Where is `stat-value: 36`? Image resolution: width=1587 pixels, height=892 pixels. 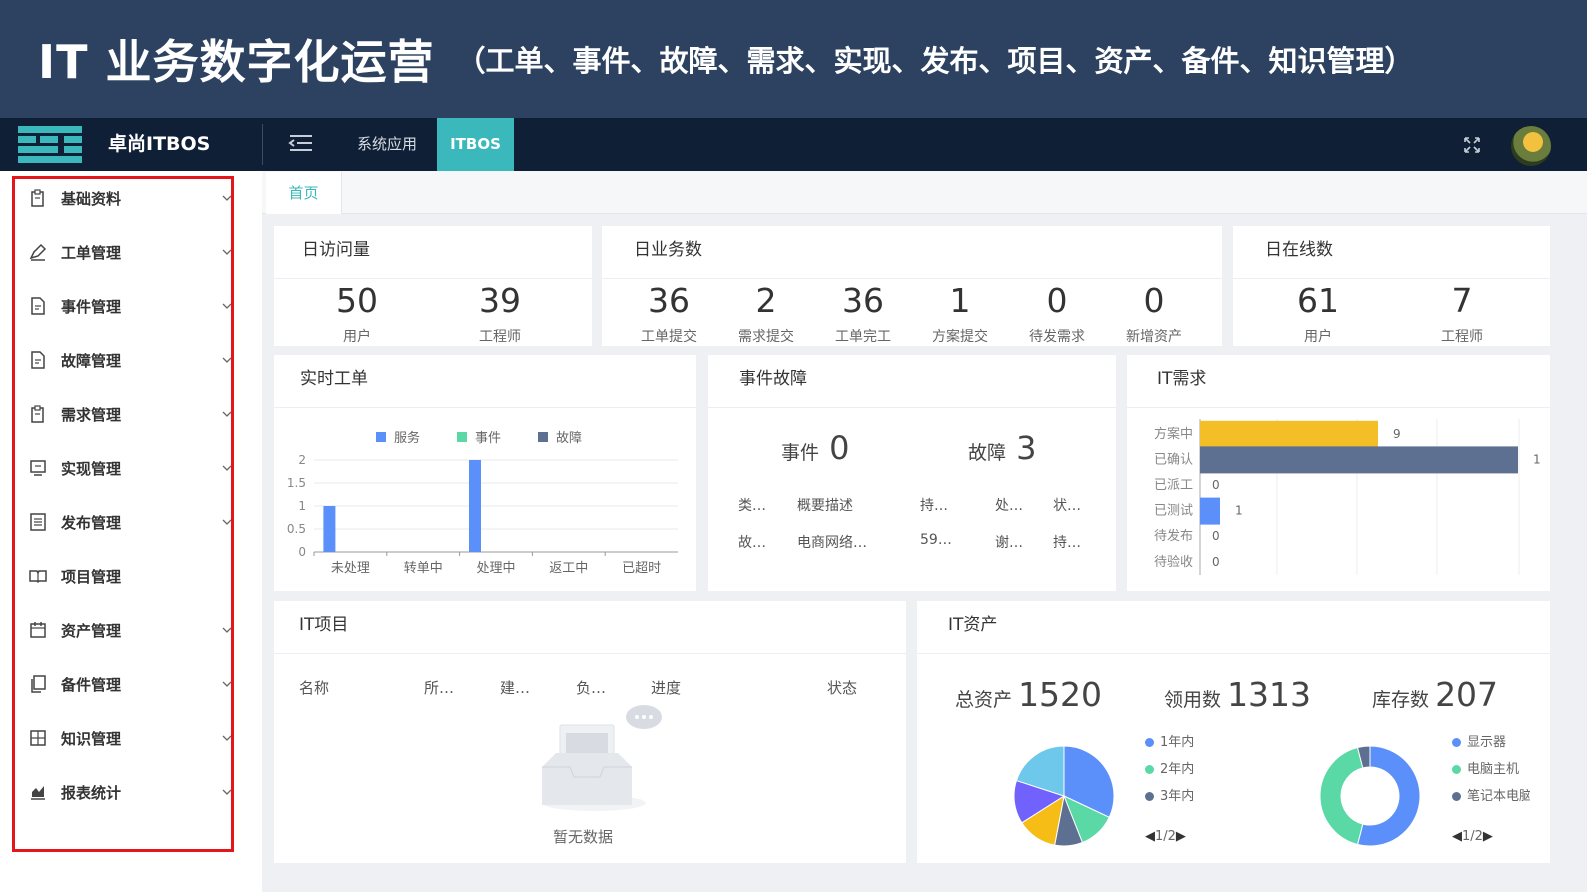
stat-value: 36 is located at coordinates (669, 300).